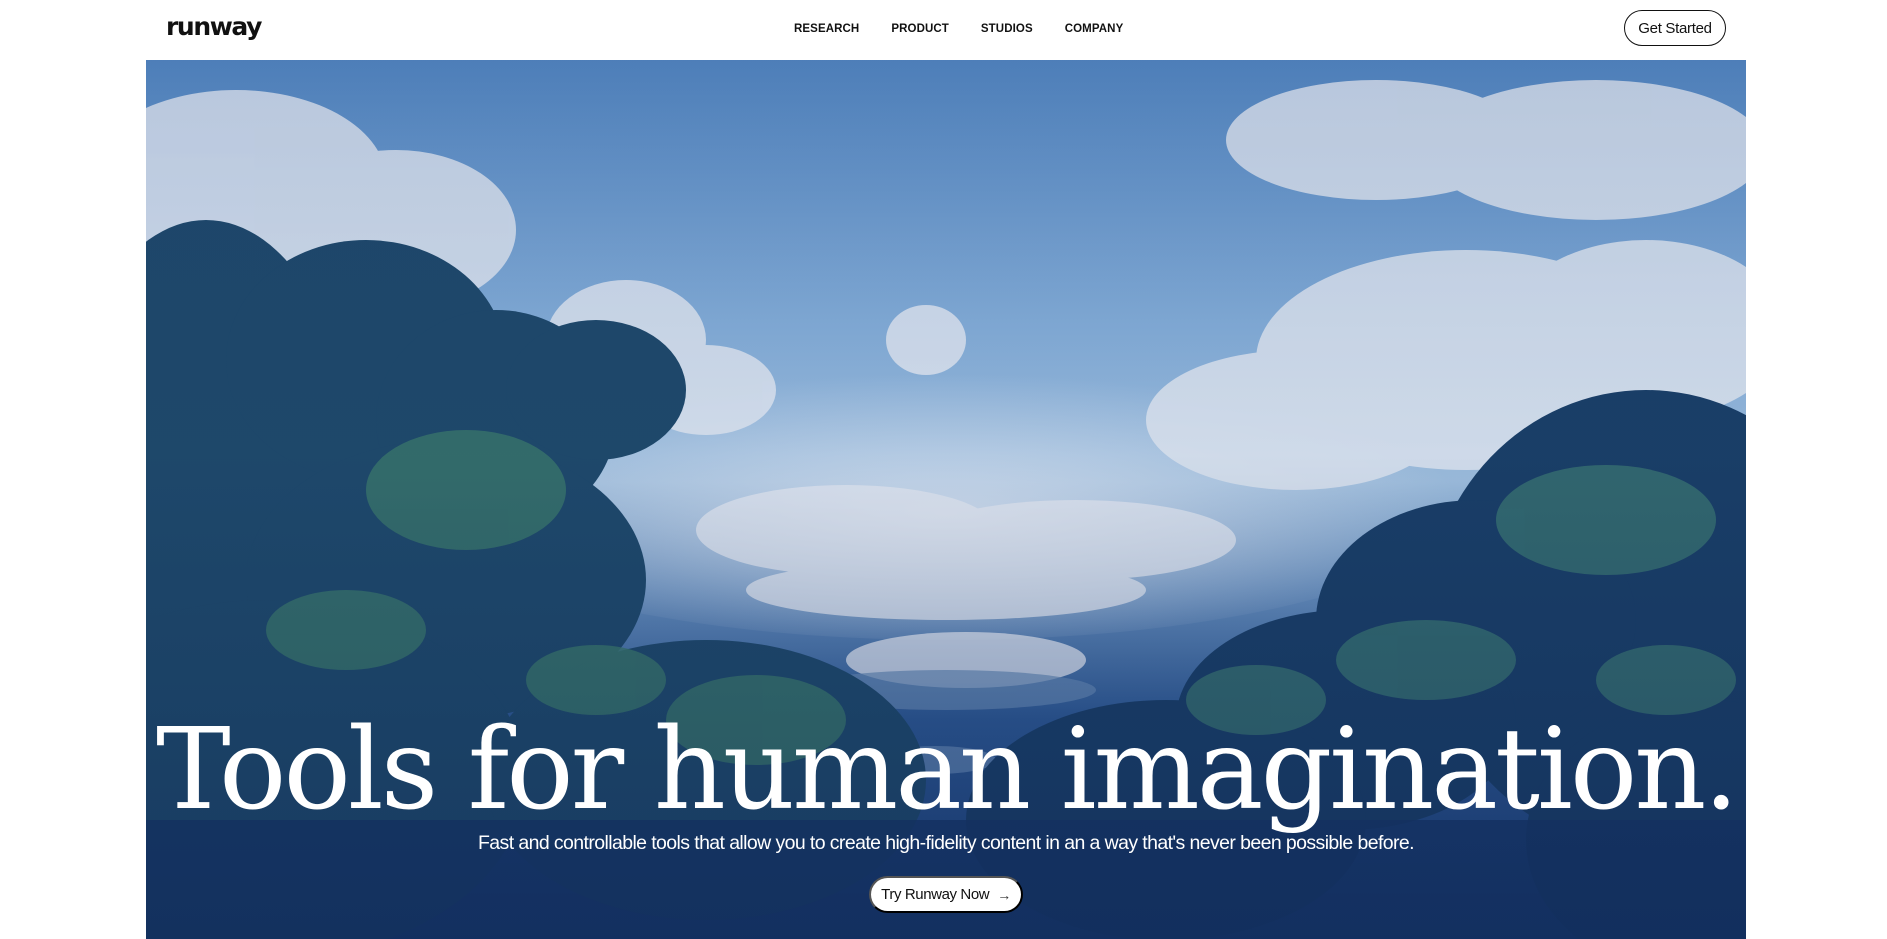 This screenshot has height=939, width=1887. Describe the element at coordinates (1007, 29) in the screenshot. I see `nav-studios: STUDIOS` at that location.